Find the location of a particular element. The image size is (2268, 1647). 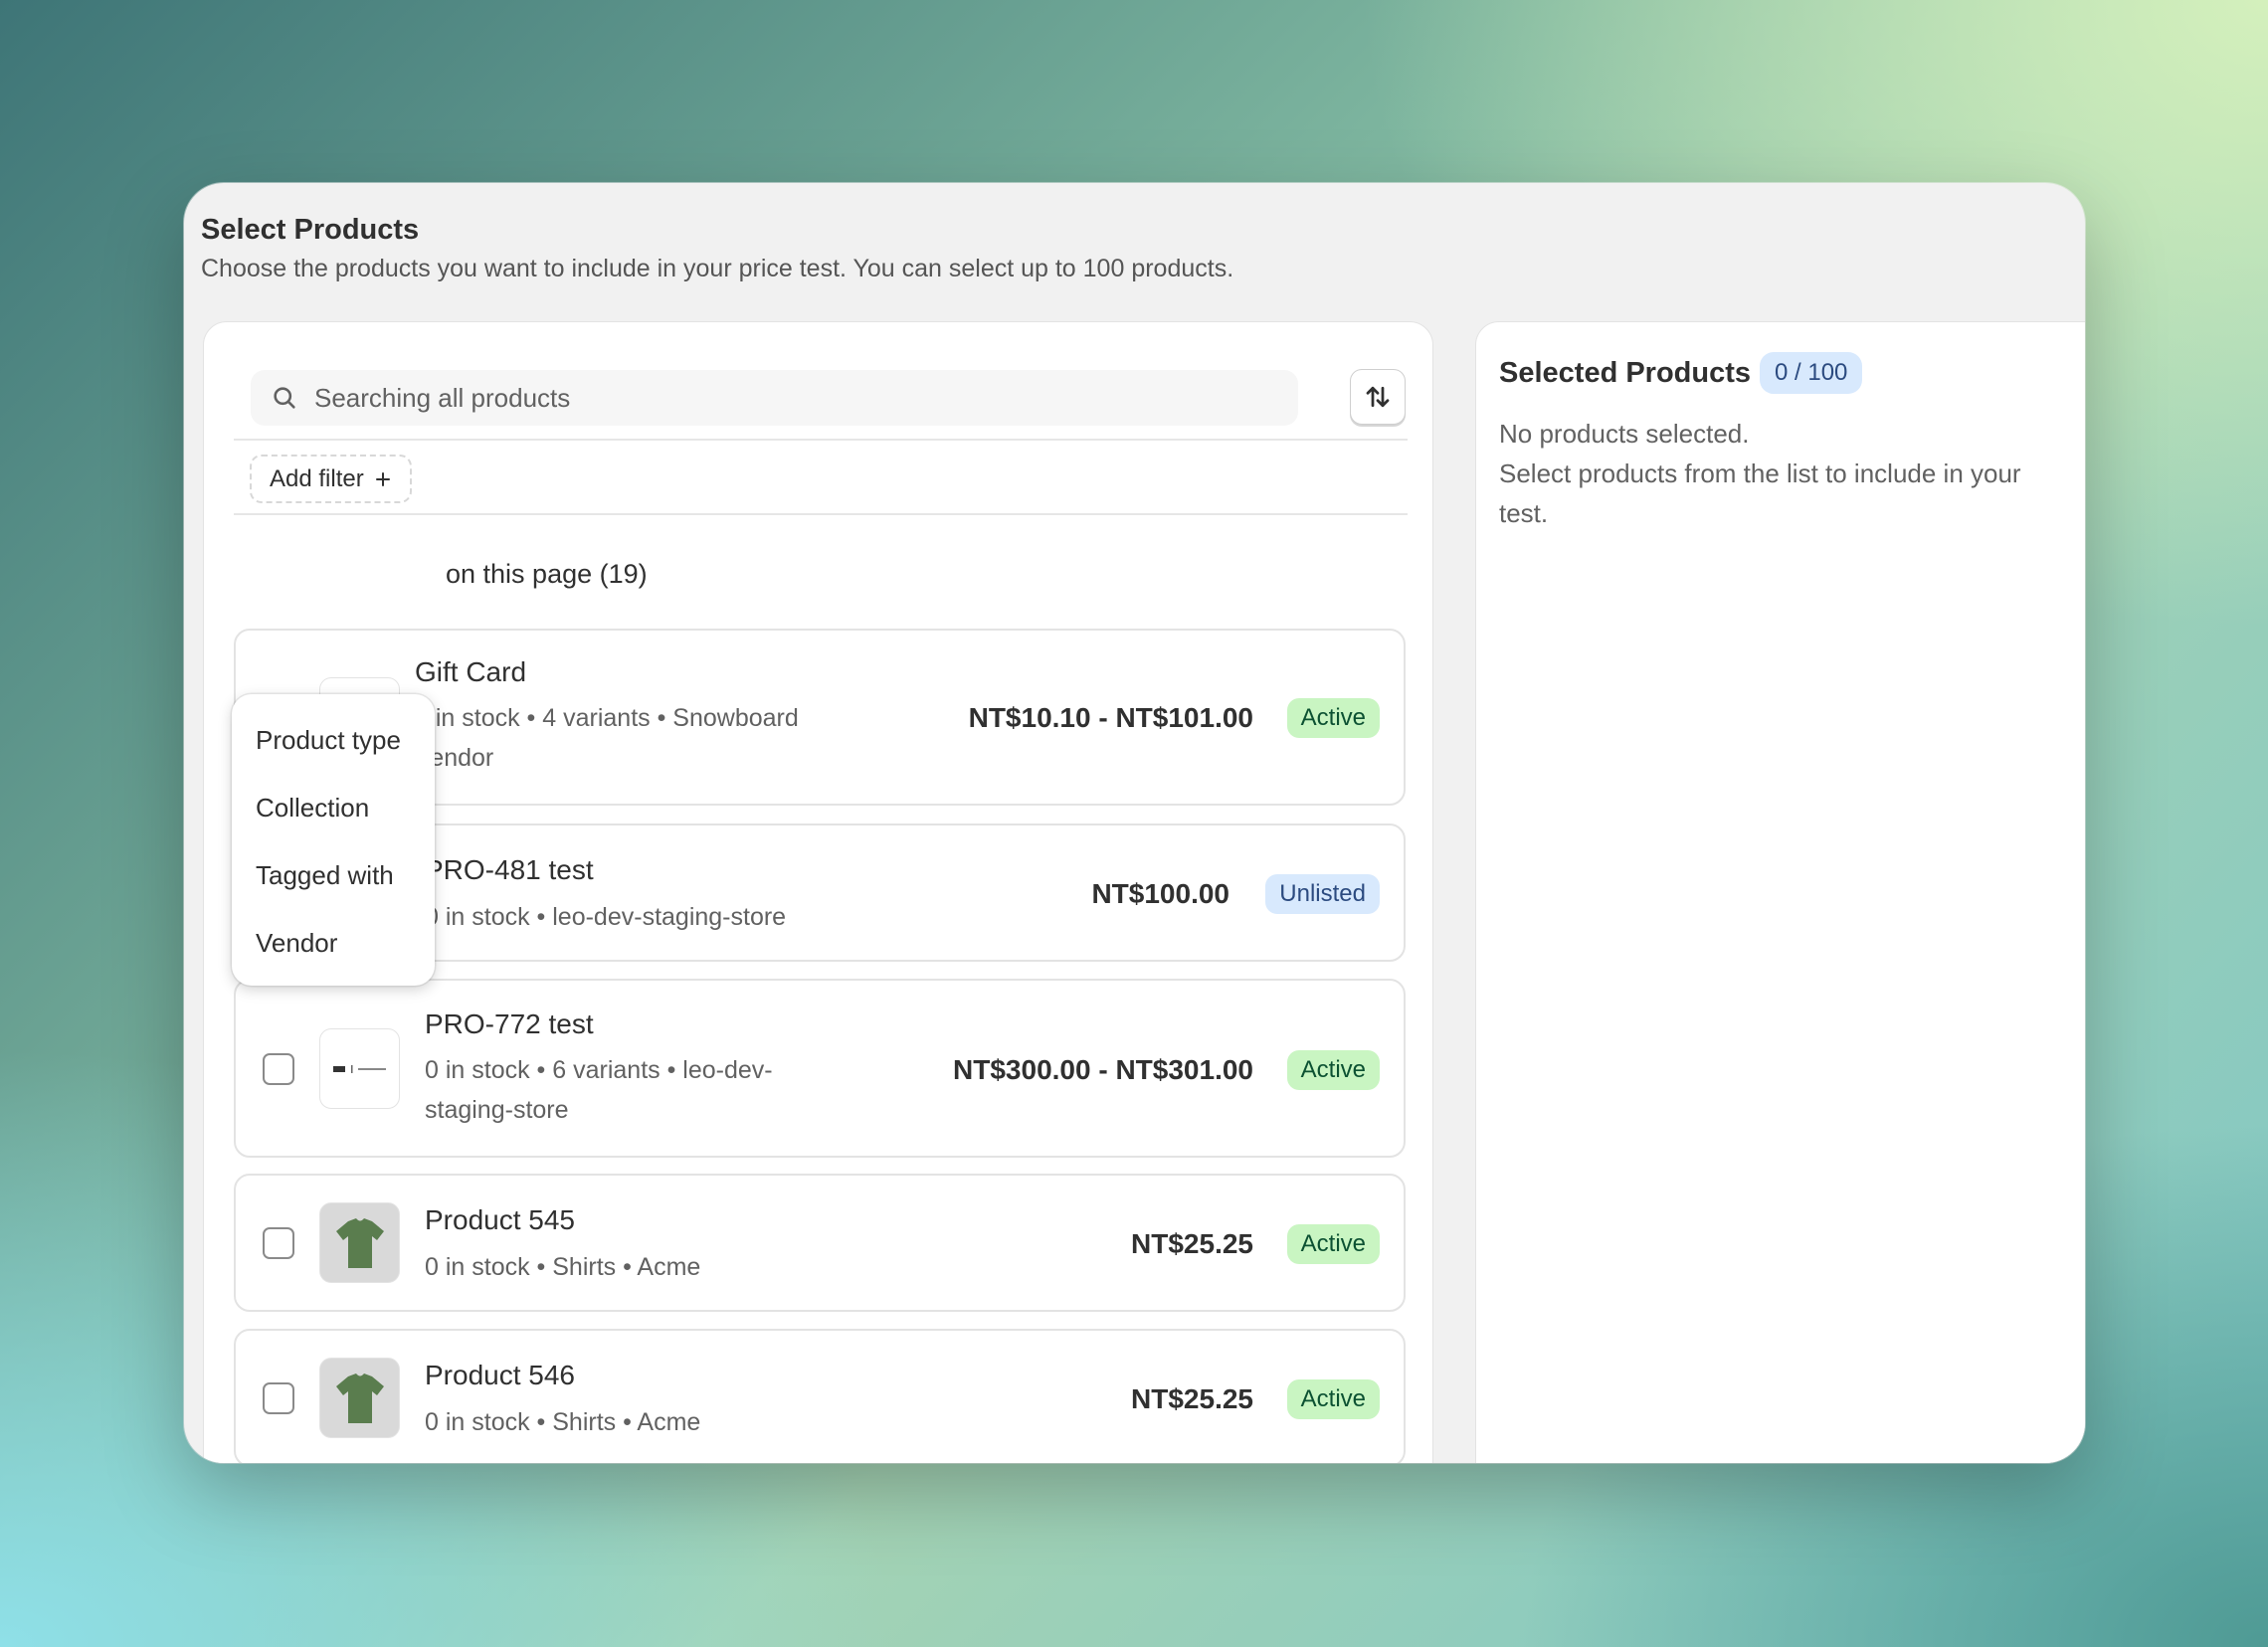

sort-arrows-icon is located at coordinates (1378, 397).